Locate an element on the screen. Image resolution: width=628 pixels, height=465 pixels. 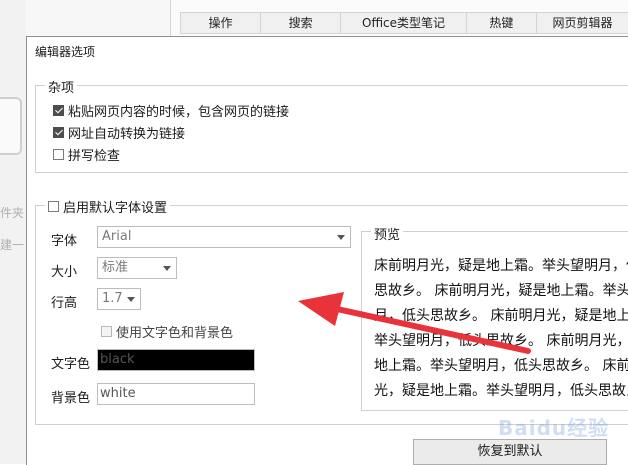
line-height-select: 1.7 is located at coordinates (119, 299).